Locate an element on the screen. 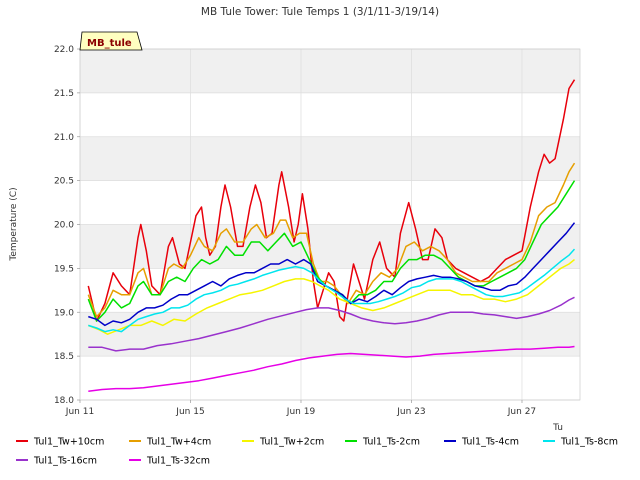  legend-item: Tul1_Ts-2cm is located at coordinates (382, 442).